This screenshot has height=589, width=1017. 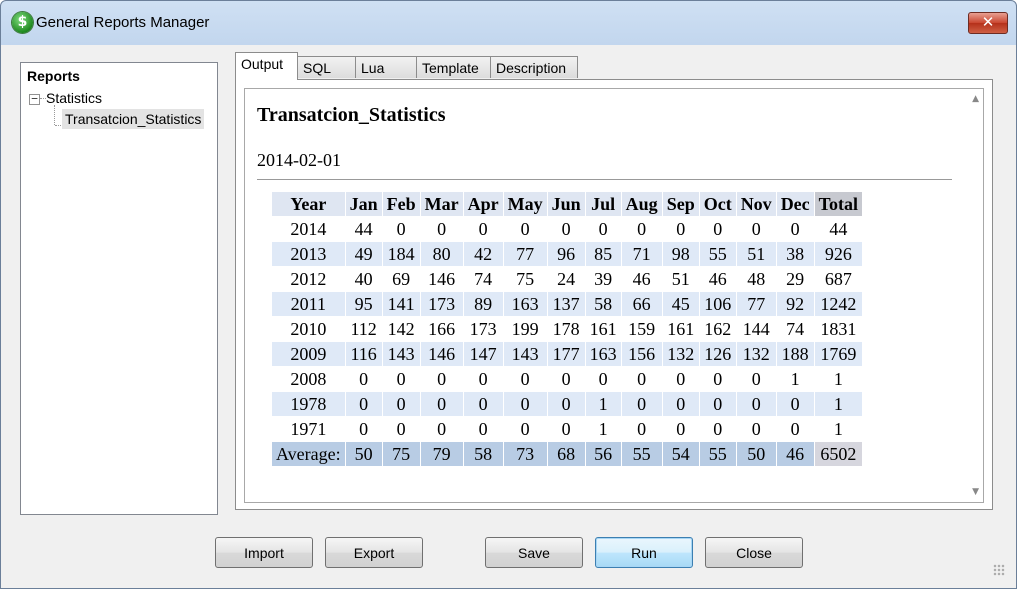 I want to click on tab-template: Template, so click(x=453, y=67).